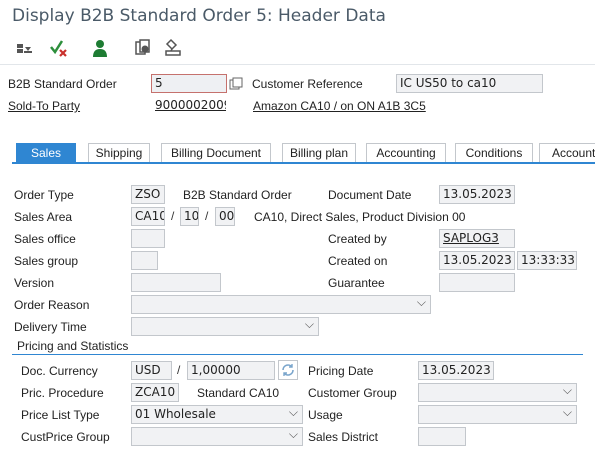  I want to click on order-type-field: ZSO, so click(148, 194).